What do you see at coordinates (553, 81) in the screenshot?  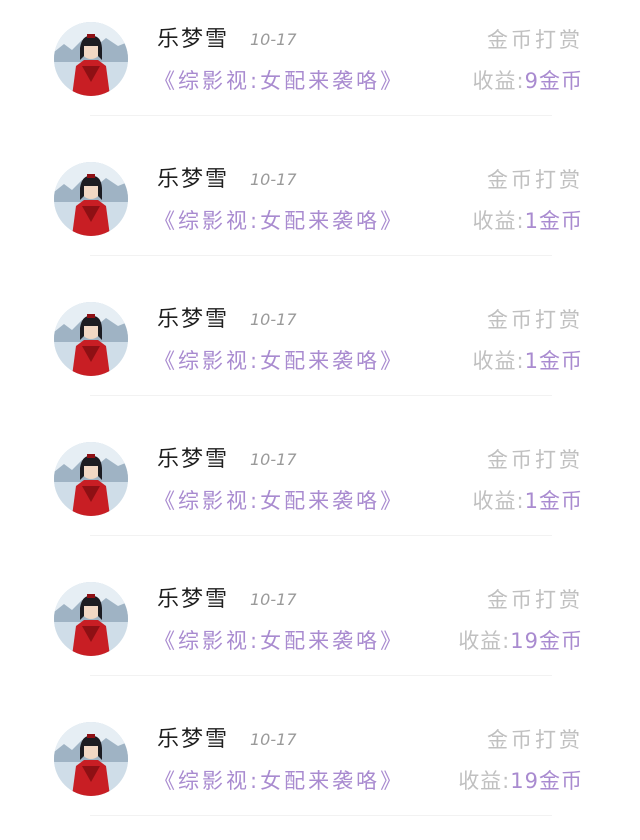 I see `income-value: 9金币` at bounding box center [553, 81].